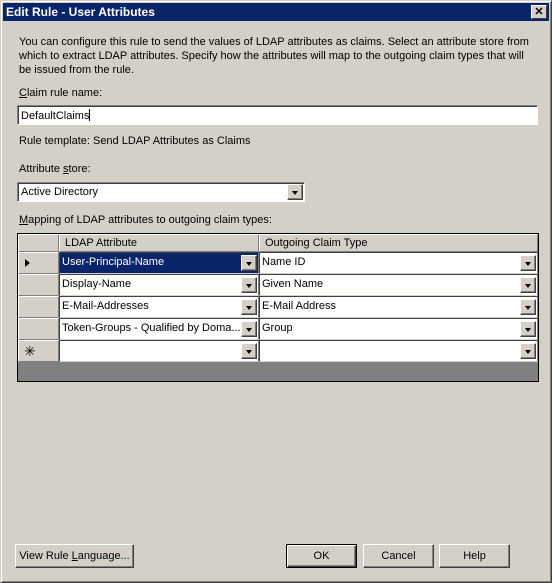  What do you see at coordinates (27, 263) in the screenshot?
I see `current-row-icon` at bounding box center [27, 263].